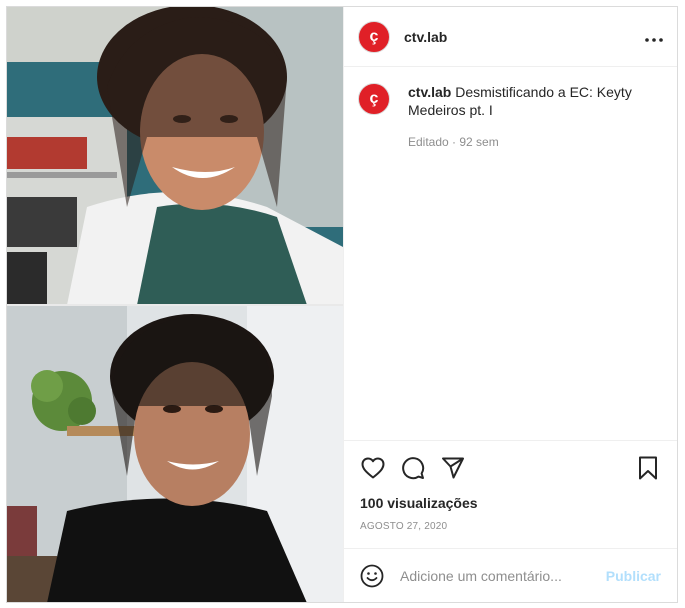 This screenshot has height=608, width=685. What do you see at coordinates (633, 576) in the screenshot?
I see `publish-button: Publicar` at bounding box center [633, 576].